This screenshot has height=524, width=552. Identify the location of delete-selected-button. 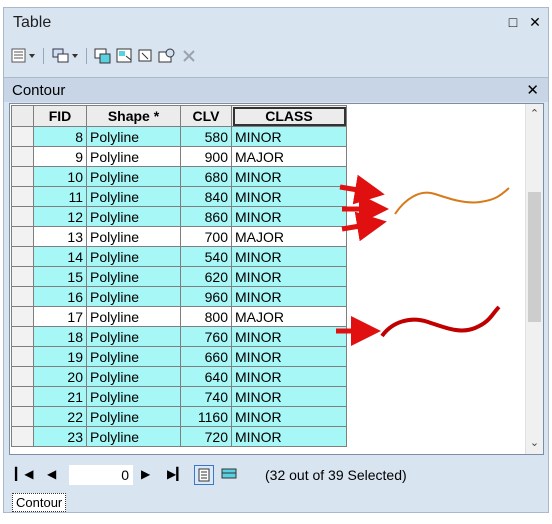
(189, 56).